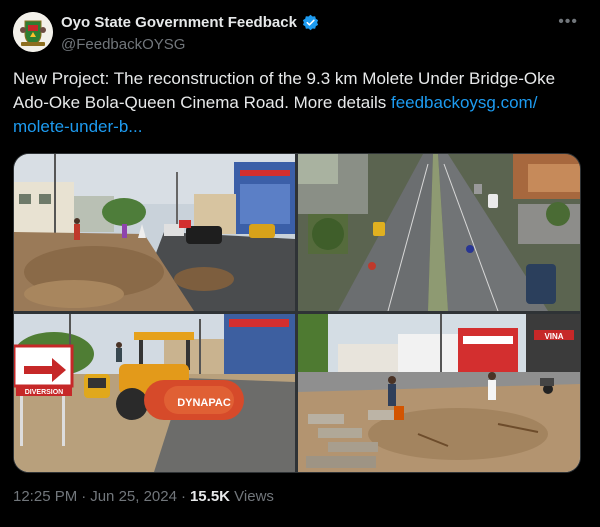 The height and width of the screenshot is (527, 600). I want to click on roller-brand-label: DYNAPAC, so click(204, 403).